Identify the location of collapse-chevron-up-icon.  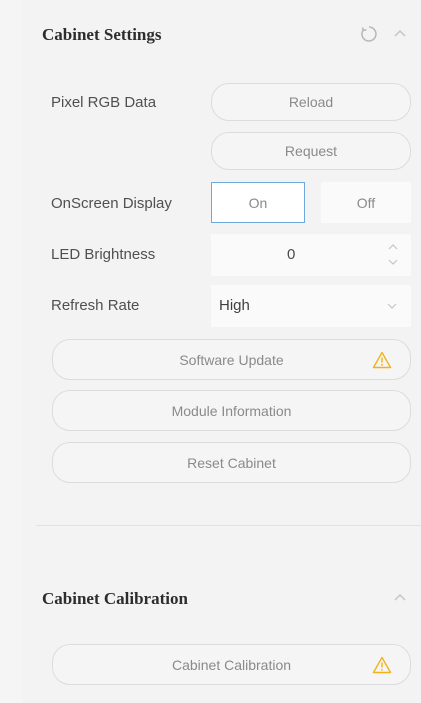
(400, 34).